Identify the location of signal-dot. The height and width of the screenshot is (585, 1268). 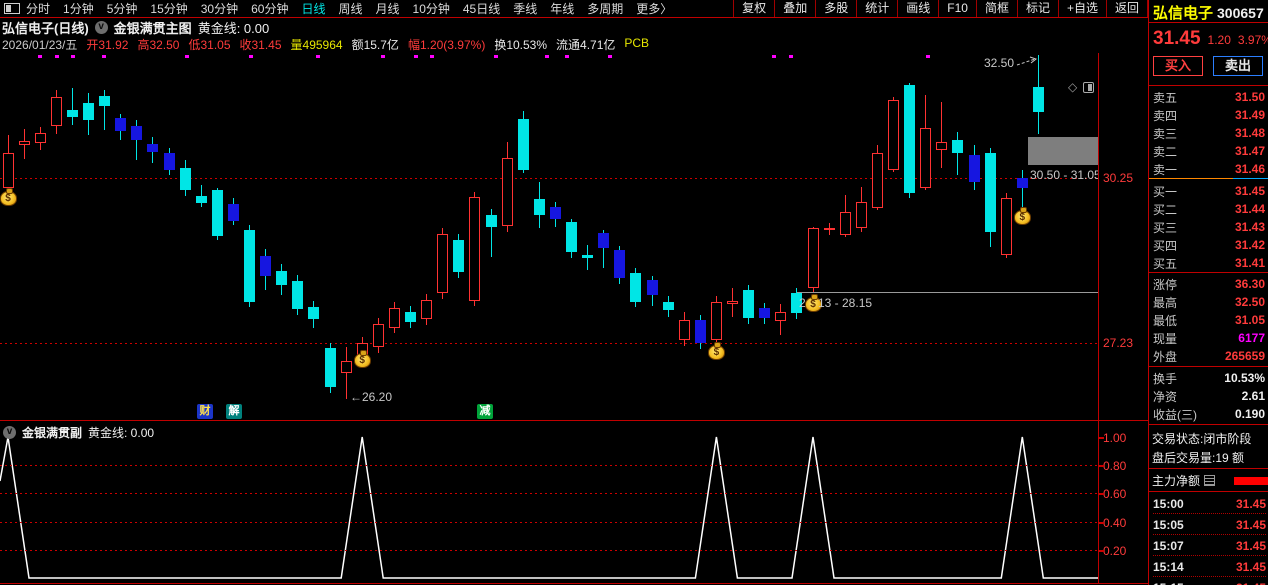
(610, 56).